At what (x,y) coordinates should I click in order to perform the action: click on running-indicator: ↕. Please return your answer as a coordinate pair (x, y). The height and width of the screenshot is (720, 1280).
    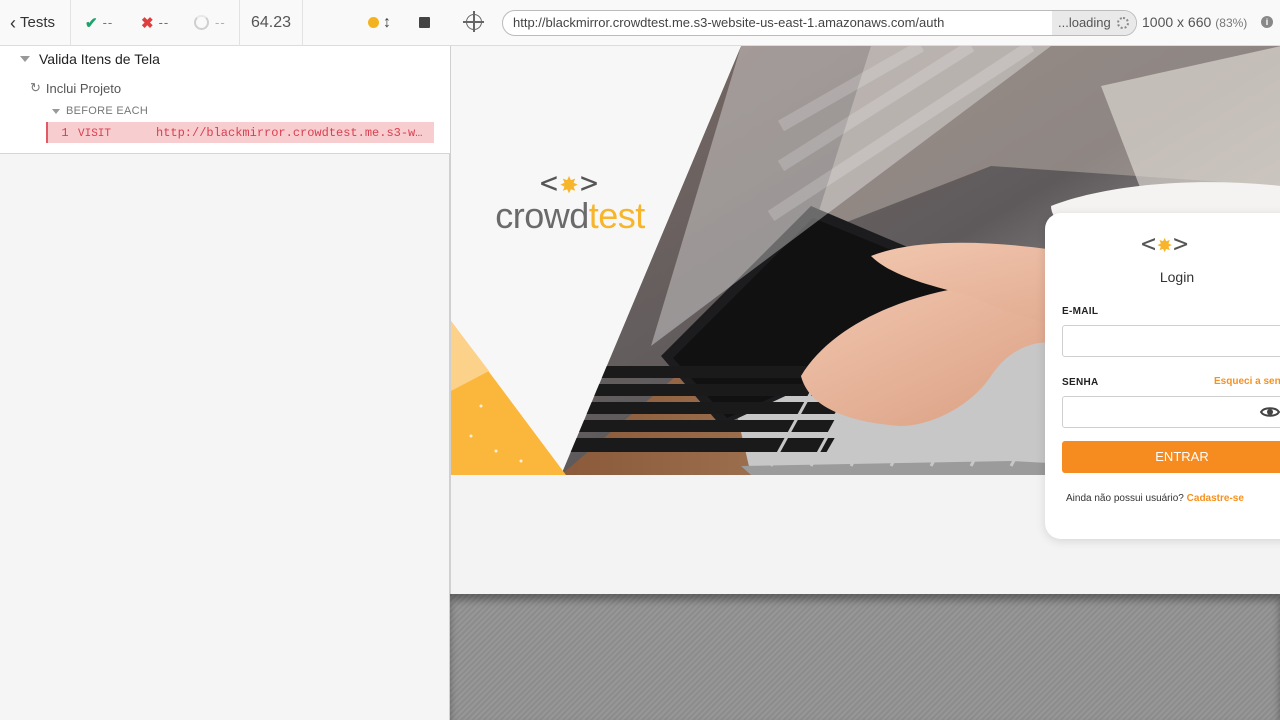
    Looking at the image, I should click on (379, 23).